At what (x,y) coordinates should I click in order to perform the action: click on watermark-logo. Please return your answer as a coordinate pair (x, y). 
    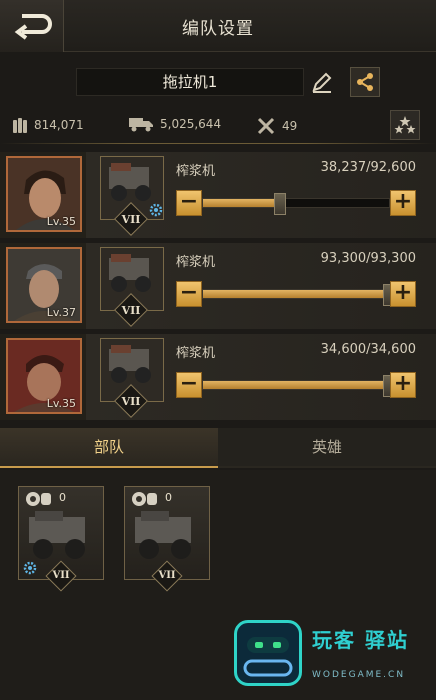
    Looking at the image, I should click on (268, 653).